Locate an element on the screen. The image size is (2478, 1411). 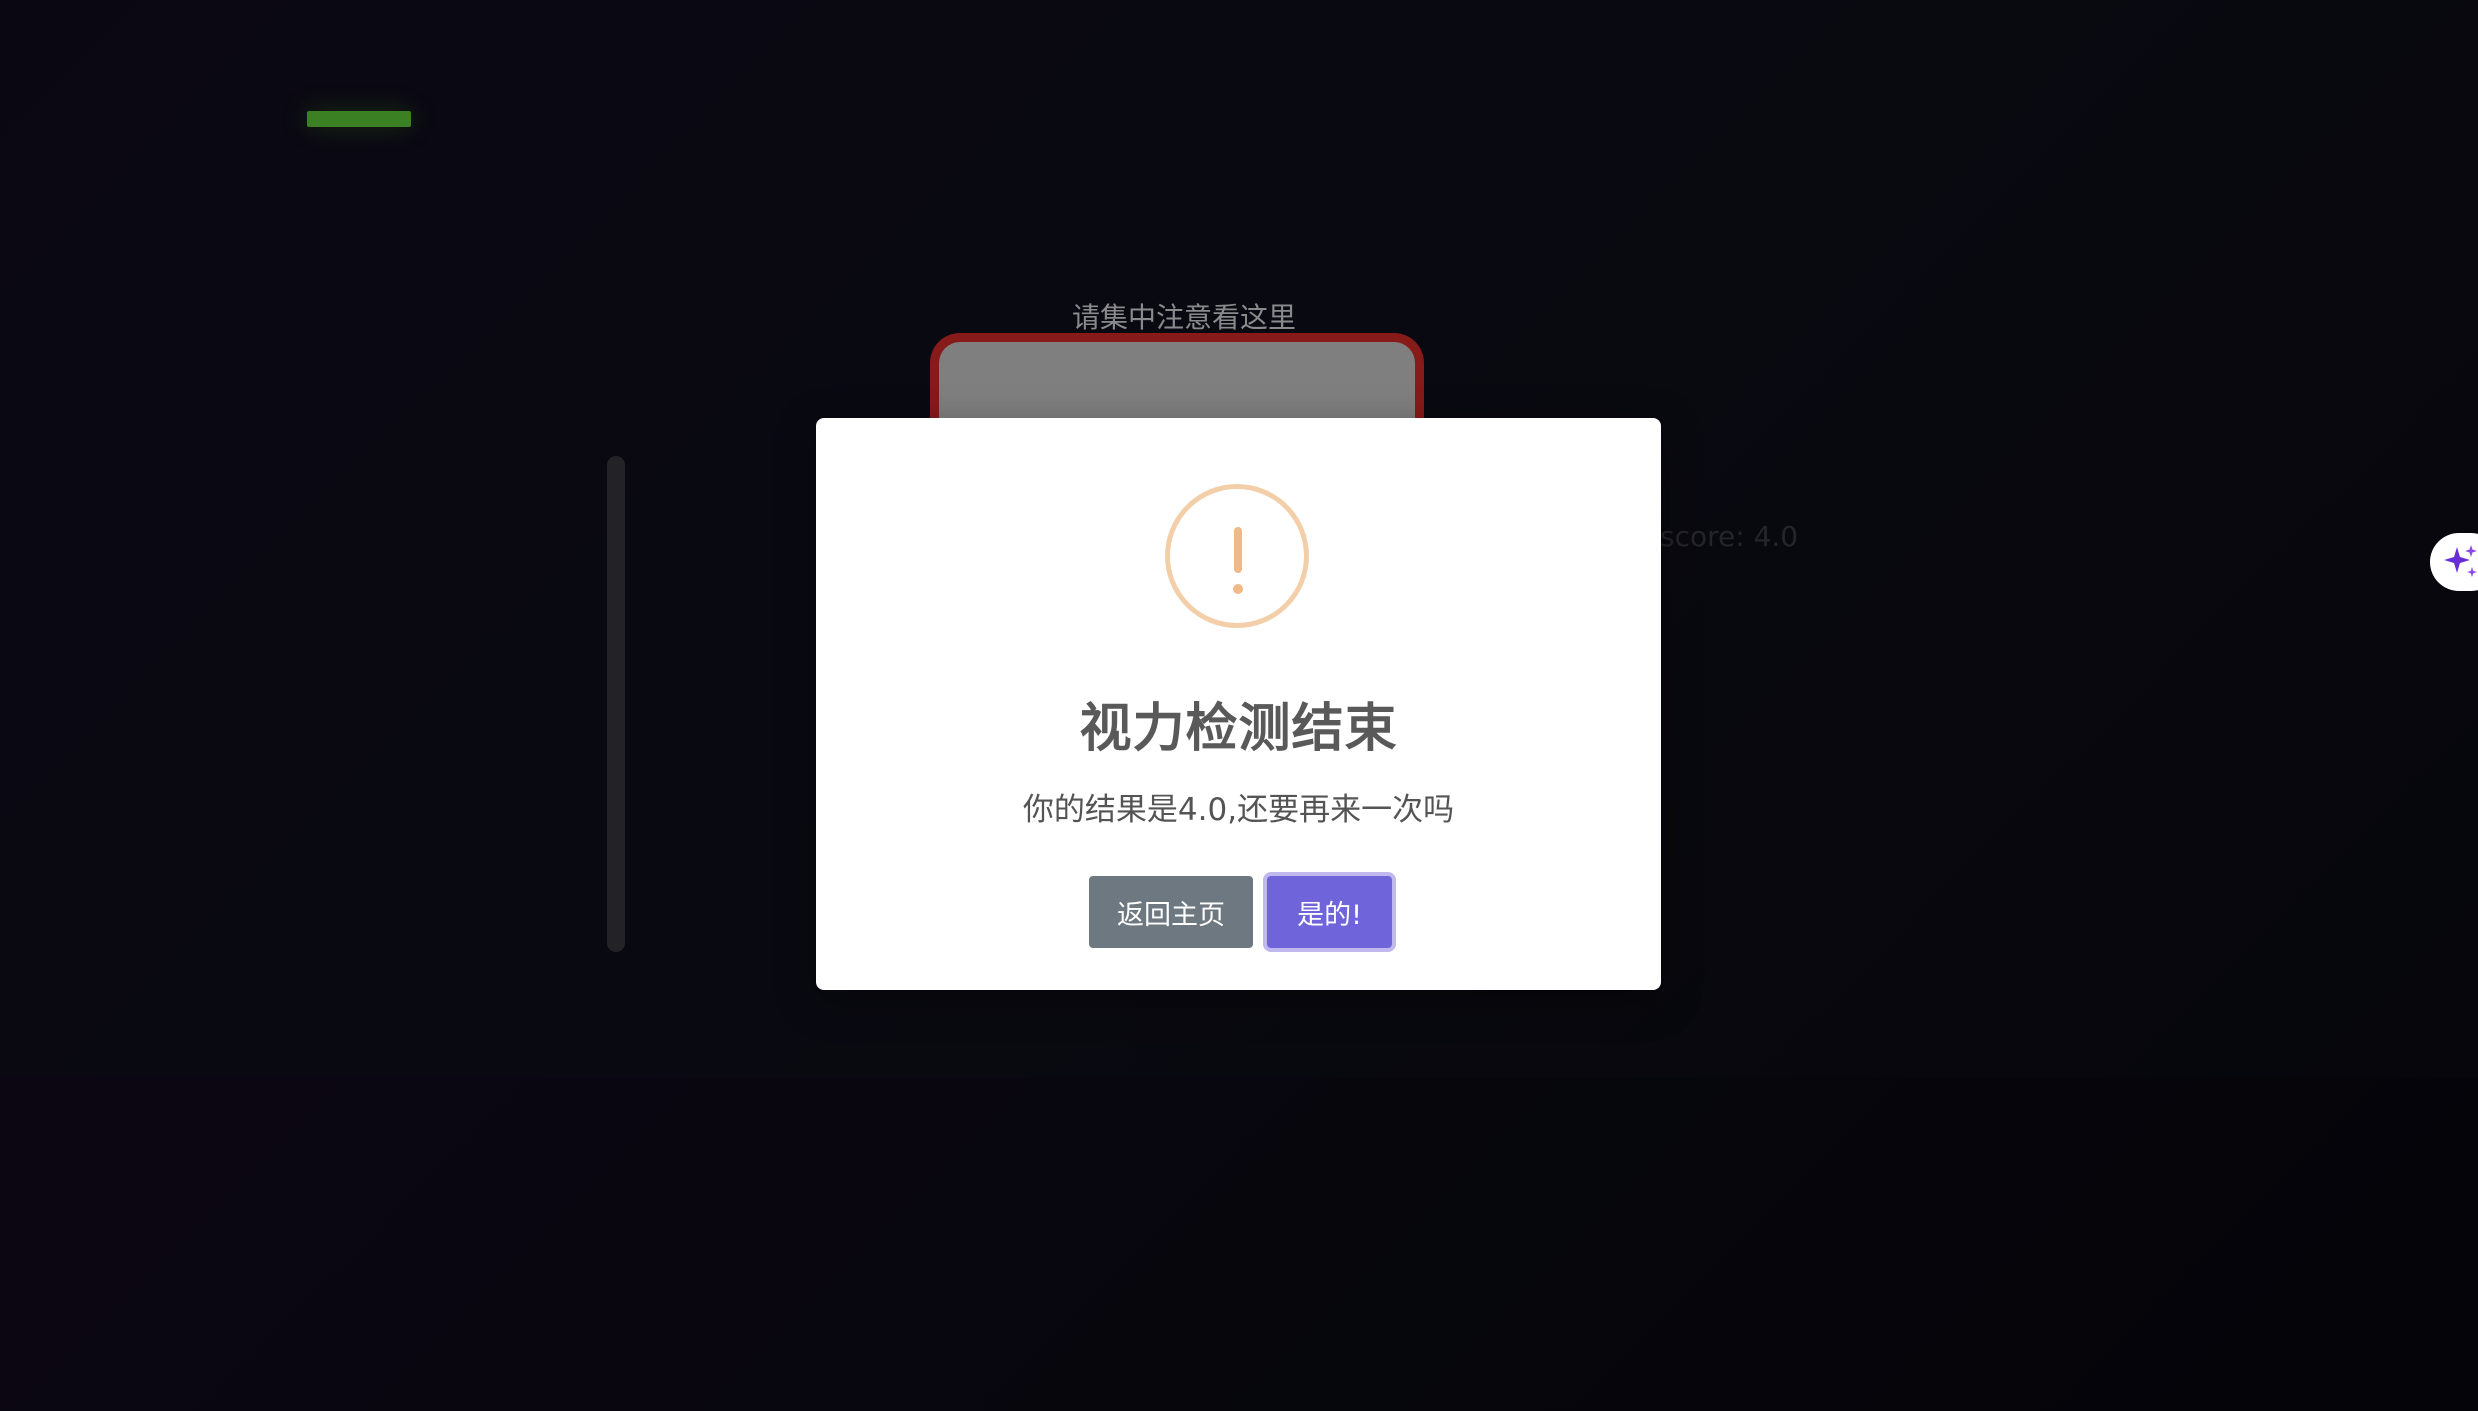
sparkles-icon is located at coordinates (2460, 561).